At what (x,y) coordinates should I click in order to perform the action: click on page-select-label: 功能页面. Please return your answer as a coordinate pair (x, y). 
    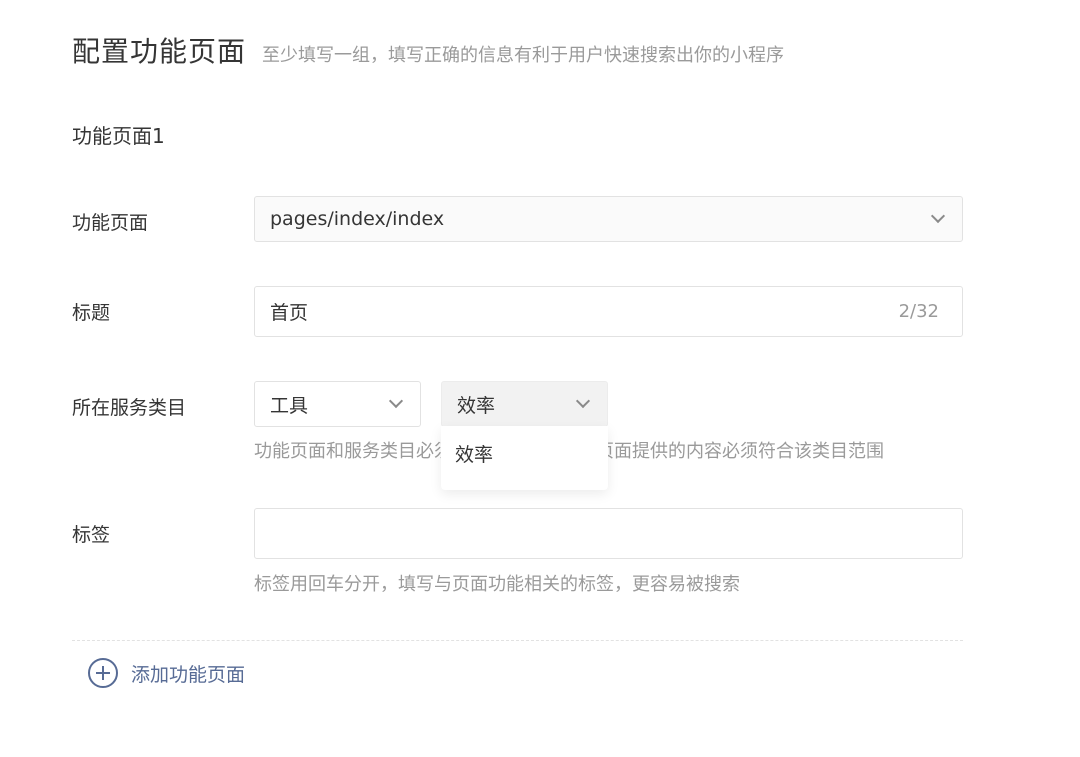
    Looking at the image, I should click on (110, 223).